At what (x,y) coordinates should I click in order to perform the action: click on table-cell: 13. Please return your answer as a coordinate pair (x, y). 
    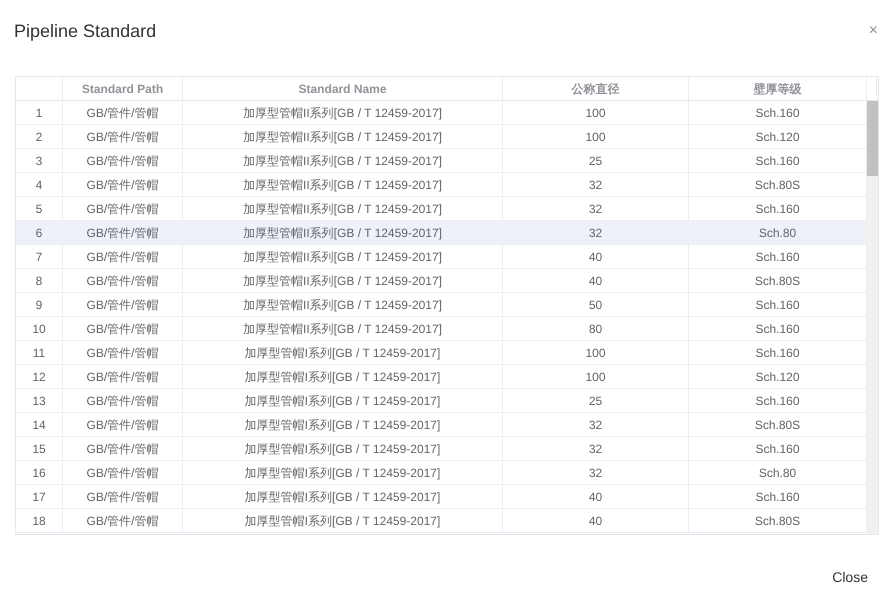
    Looking at the image, I should click on (39, 400).